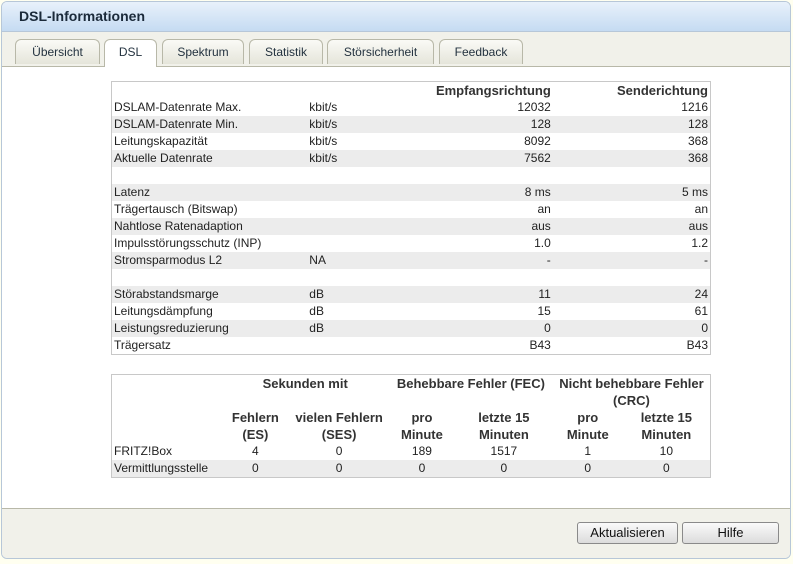 This screenshot has width=793, height=564. Describe the element at coordinates (587, 451) in the screenshot. I see `cell-crc_pro: 1` at that location.